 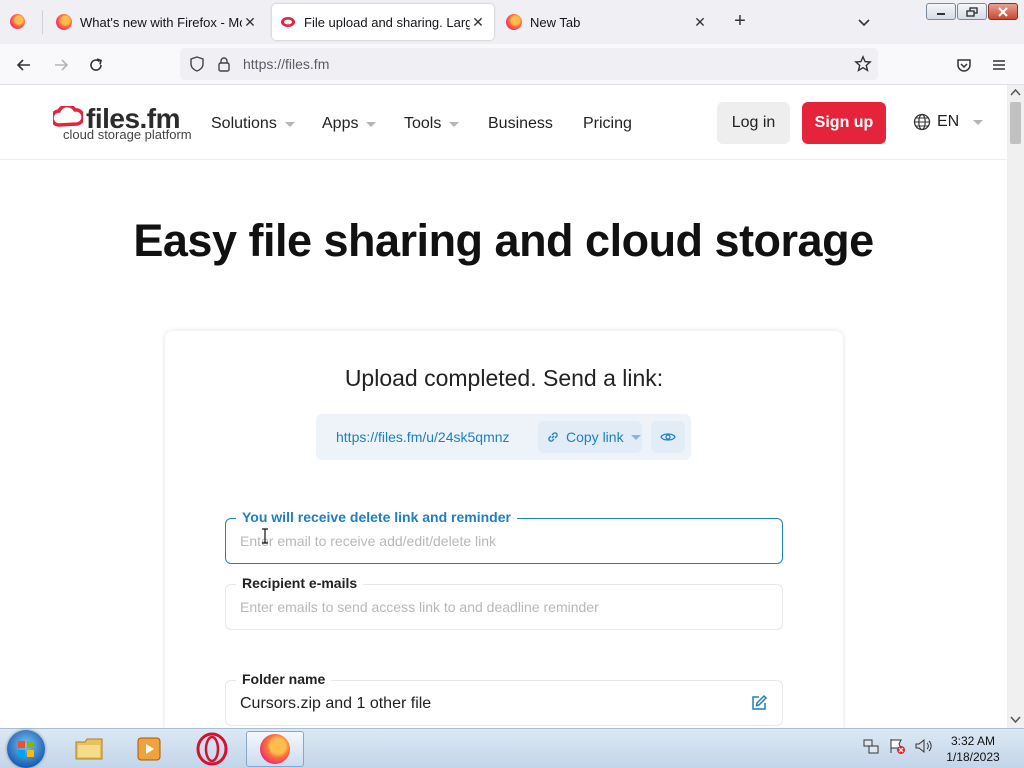 I want to click on tab-title: New Tab, so click(x=555, y=22).